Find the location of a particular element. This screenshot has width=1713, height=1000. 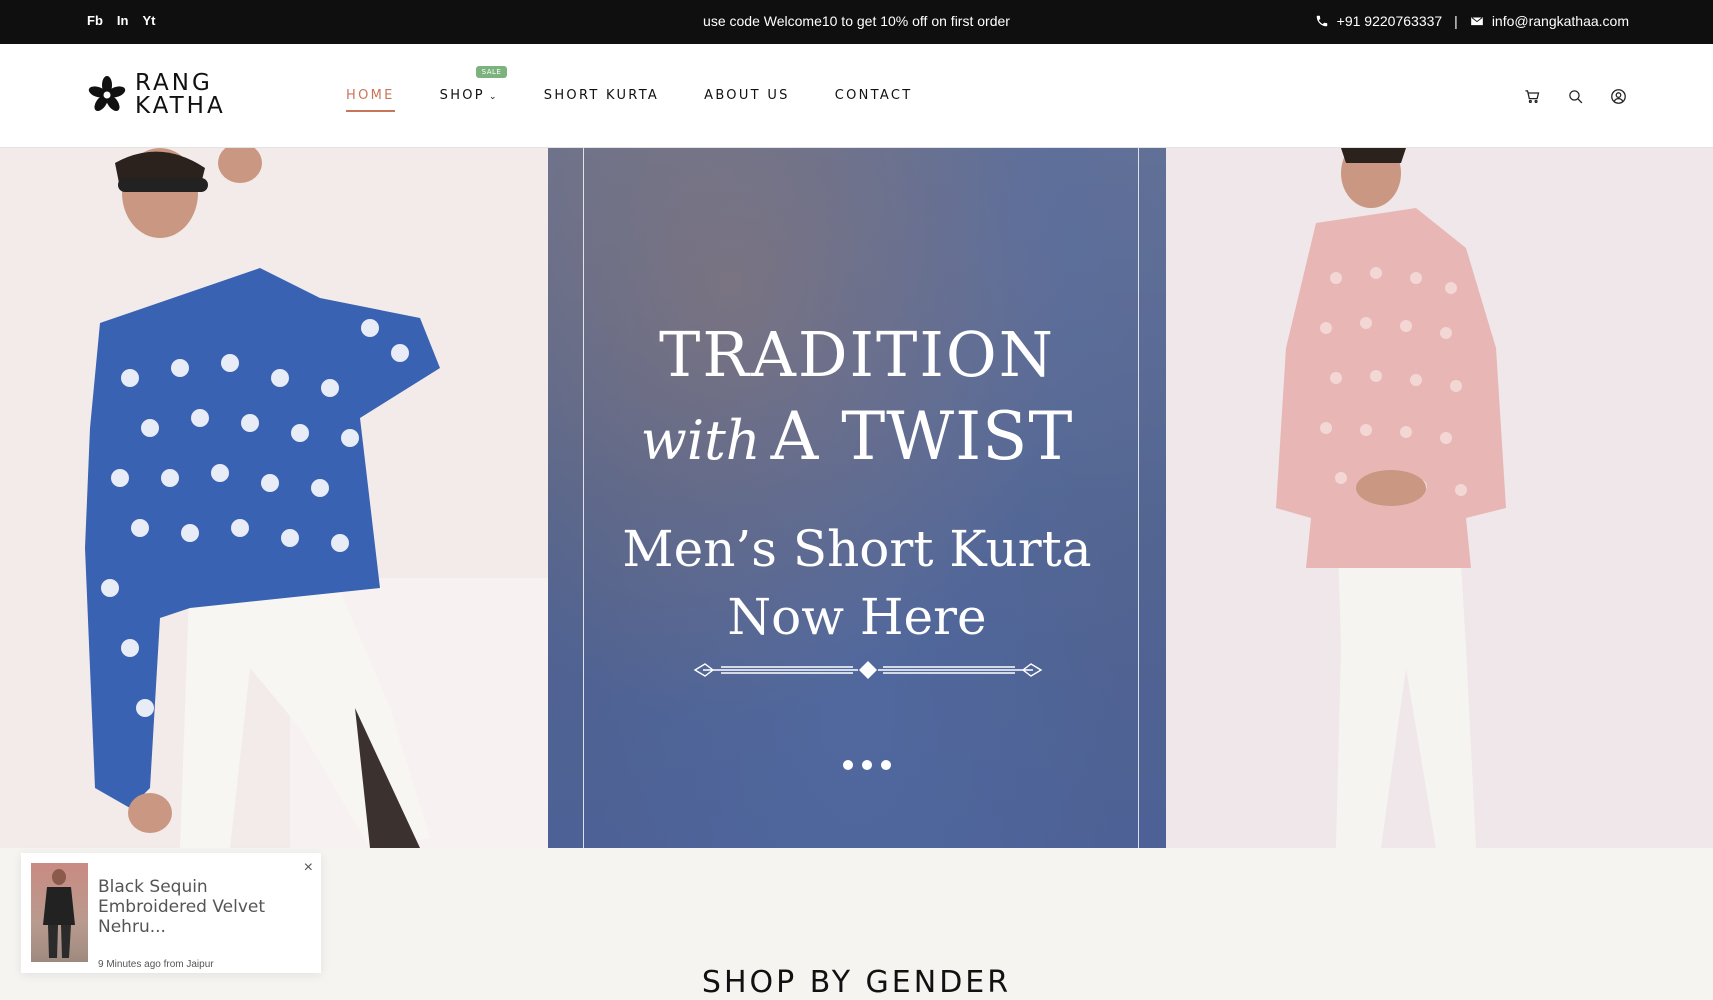

logo-flower-icon is located at coordinates (107, 93).